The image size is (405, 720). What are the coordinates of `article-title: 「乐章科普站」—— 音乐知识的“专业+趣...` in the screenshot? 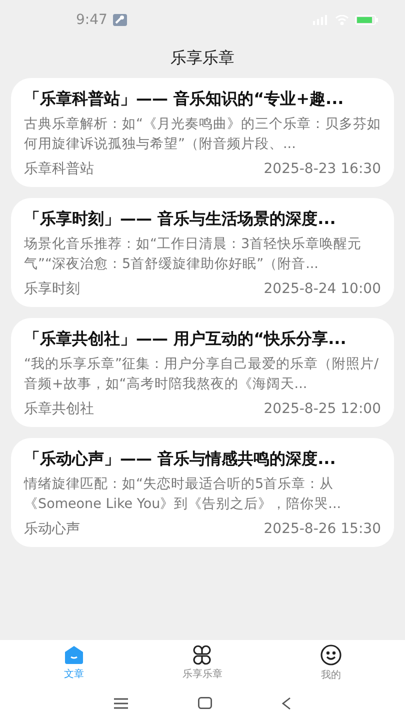 It's located at (184, 99).